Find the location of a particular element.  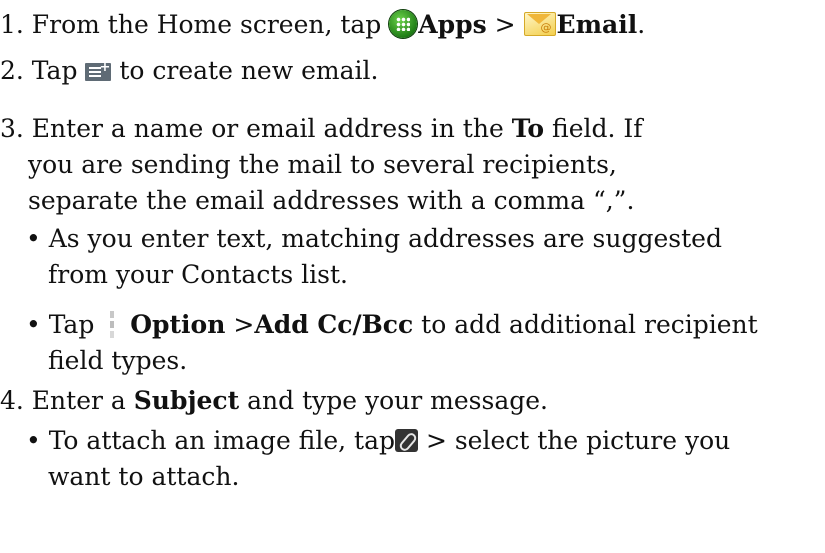

bullet-3-line-2: want to attach. is located at coordinates (143, 477).